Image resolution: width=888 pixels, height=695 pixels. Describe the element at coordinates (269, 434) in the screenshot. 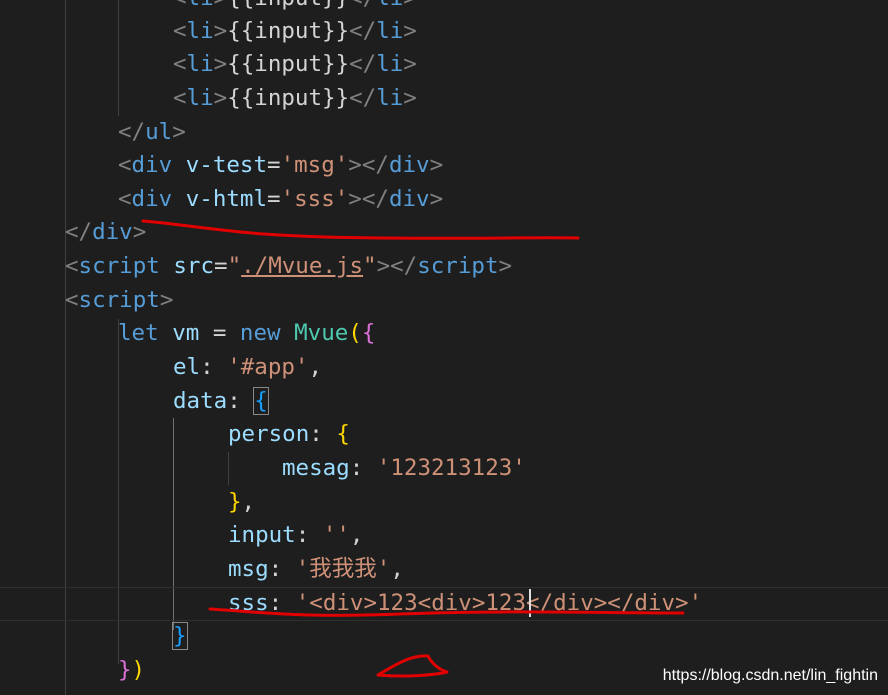

I see `code-token: person` at that location.